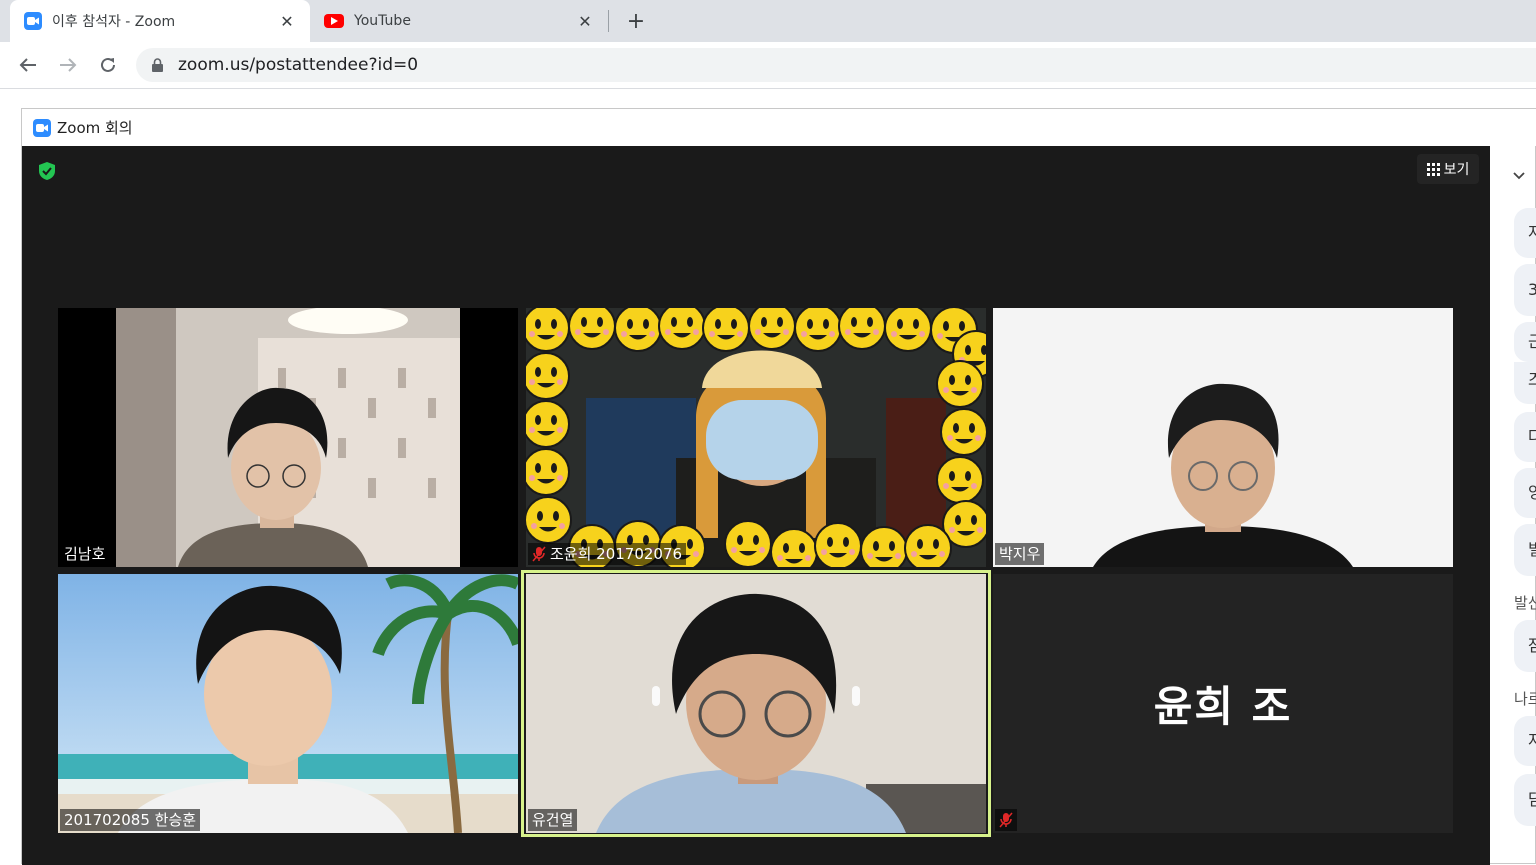 This screenshot has width=1536, height=865. What do you see at coordinates (1525, 290) in the screenshot?
I see `chat-message: 3` at bounding box center [1525, 290].